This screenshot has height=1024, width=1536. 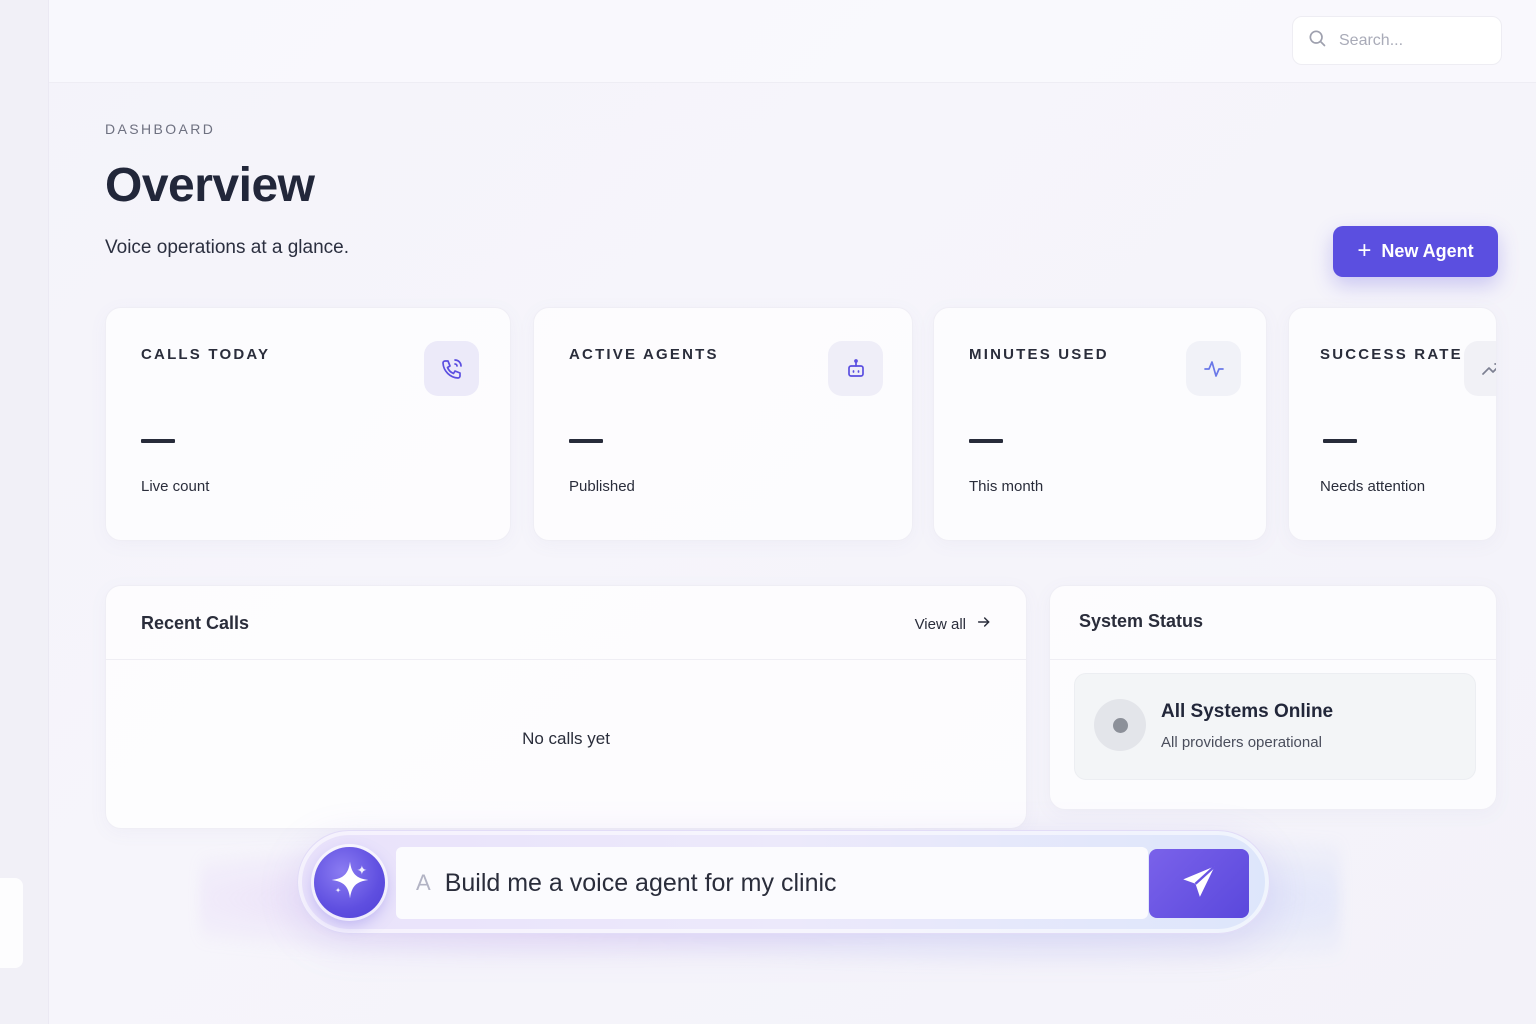 What do you see at coordinates (1241, 742) in the screenshot?
I see `status-subtitle: All providers operational` at bounding box center [1241, 742].